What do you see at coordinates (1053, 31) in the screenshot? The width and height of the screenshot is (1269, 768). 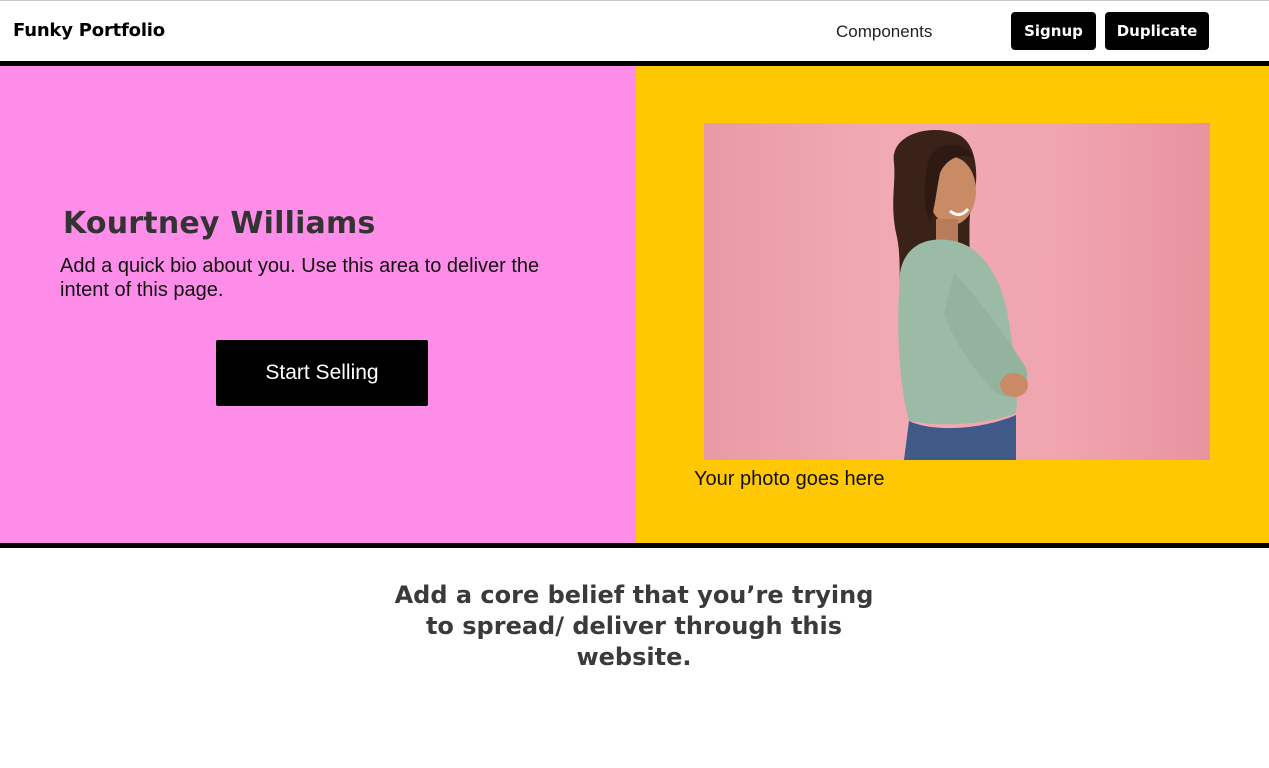 I see `signup-button: Signup` at bounding box center [1053, 31].